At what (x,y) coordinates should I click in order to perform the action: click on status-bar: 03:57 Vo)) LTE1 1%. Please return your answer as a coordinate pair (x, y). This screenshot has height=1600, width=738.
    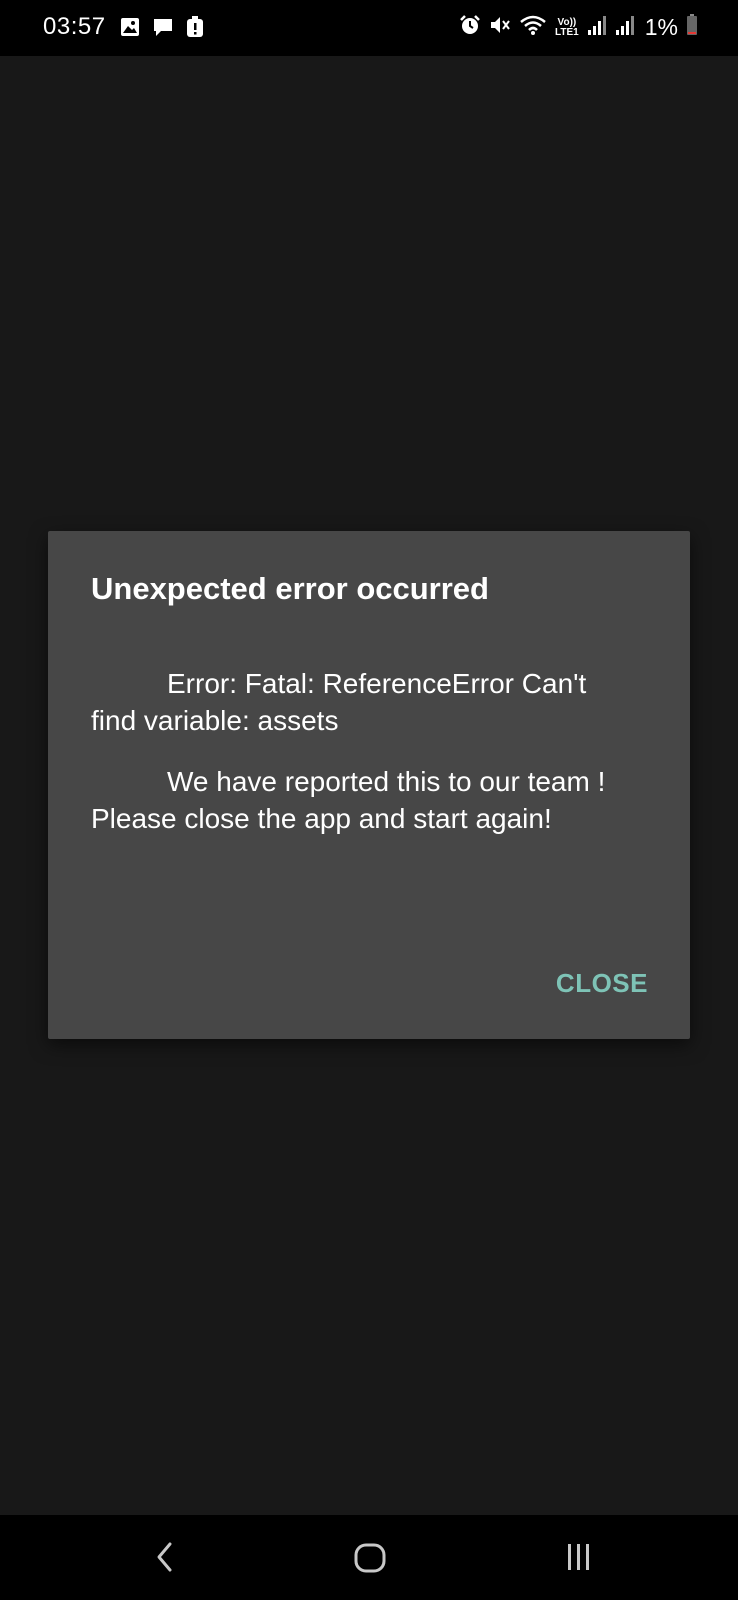
    Looking at the image, I should click on (369, 28).